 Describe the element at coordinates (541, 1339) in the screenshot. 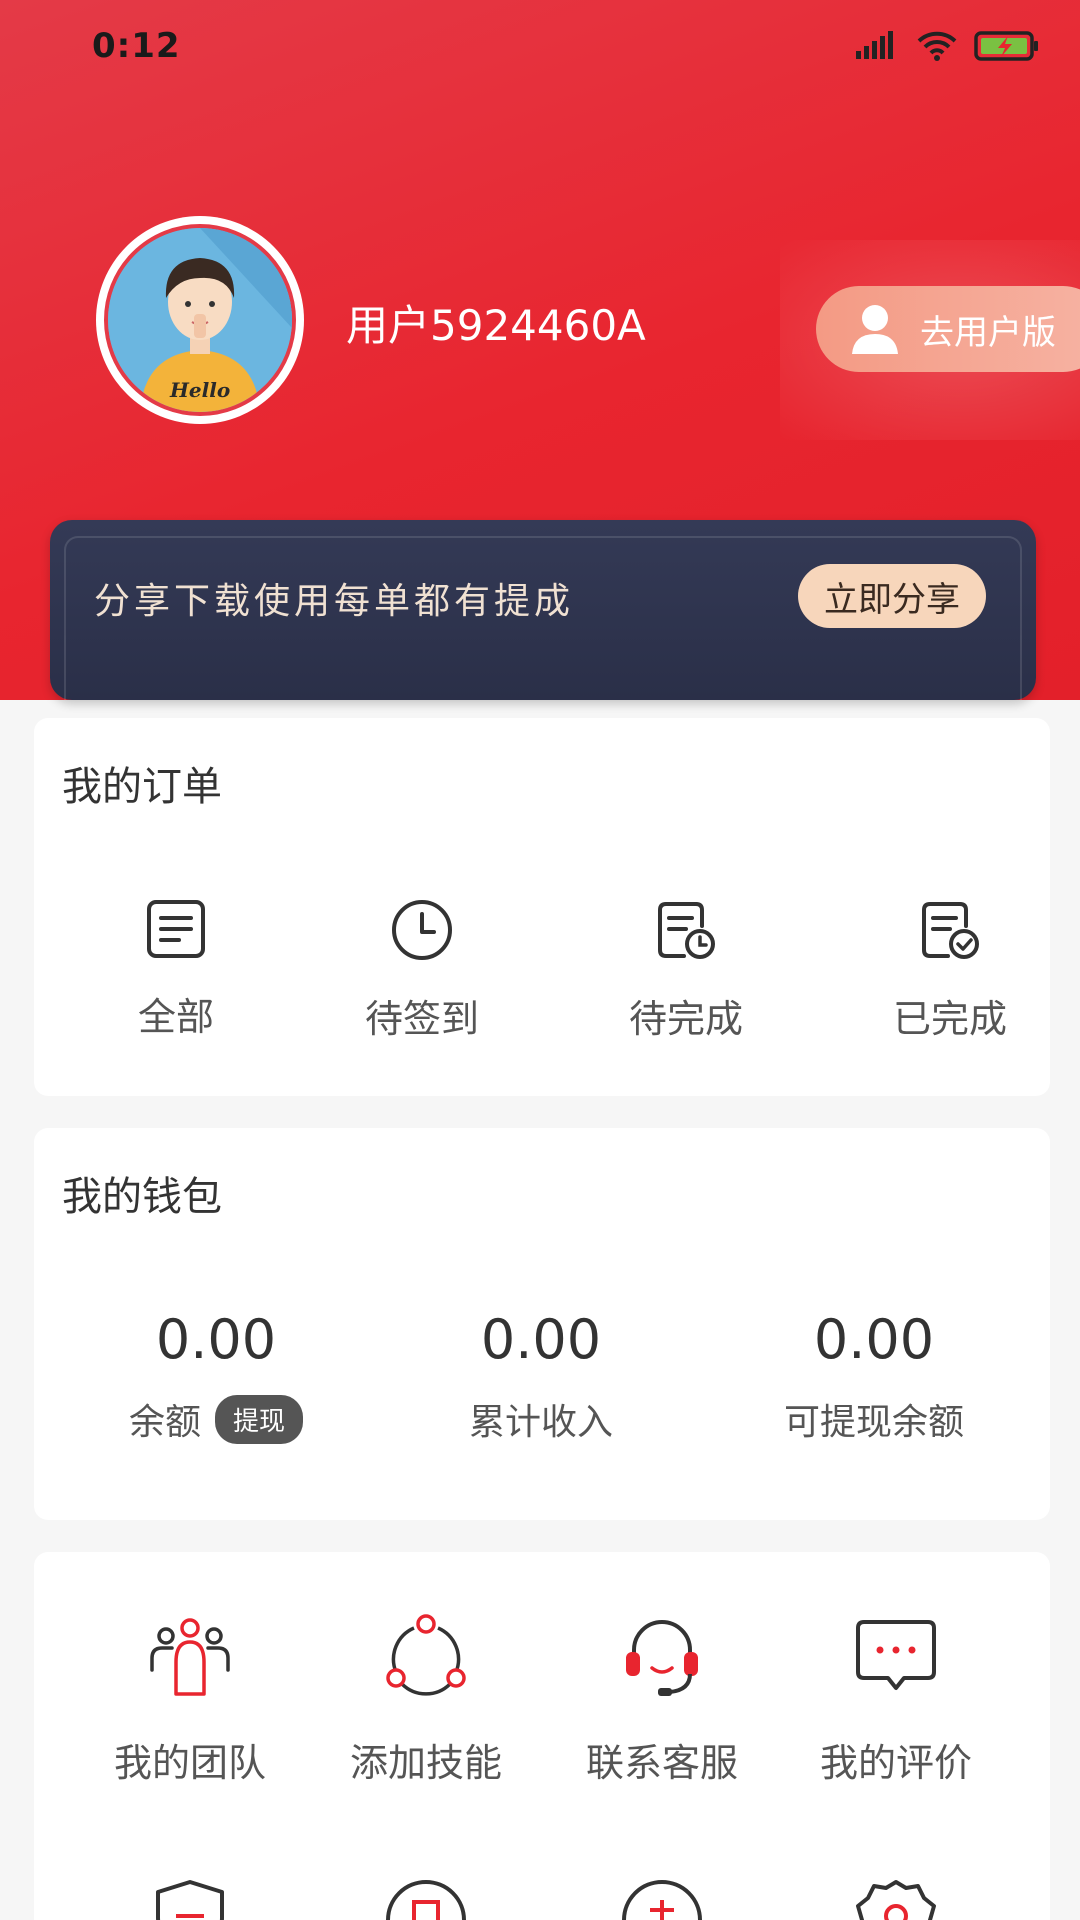

I see `total-income-value: 0.00` at that location.